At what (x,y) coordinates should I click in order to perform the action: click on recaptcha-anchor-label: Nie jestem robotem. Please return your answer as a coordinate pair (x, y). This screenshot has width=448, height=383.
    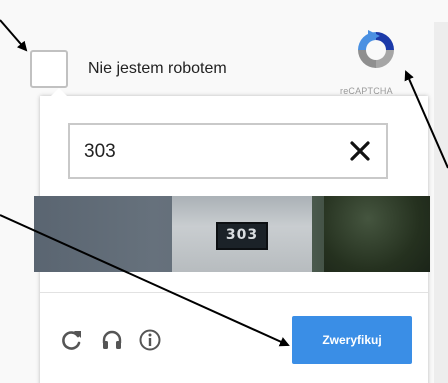
    Looking at the image, I should click on (157, 68).